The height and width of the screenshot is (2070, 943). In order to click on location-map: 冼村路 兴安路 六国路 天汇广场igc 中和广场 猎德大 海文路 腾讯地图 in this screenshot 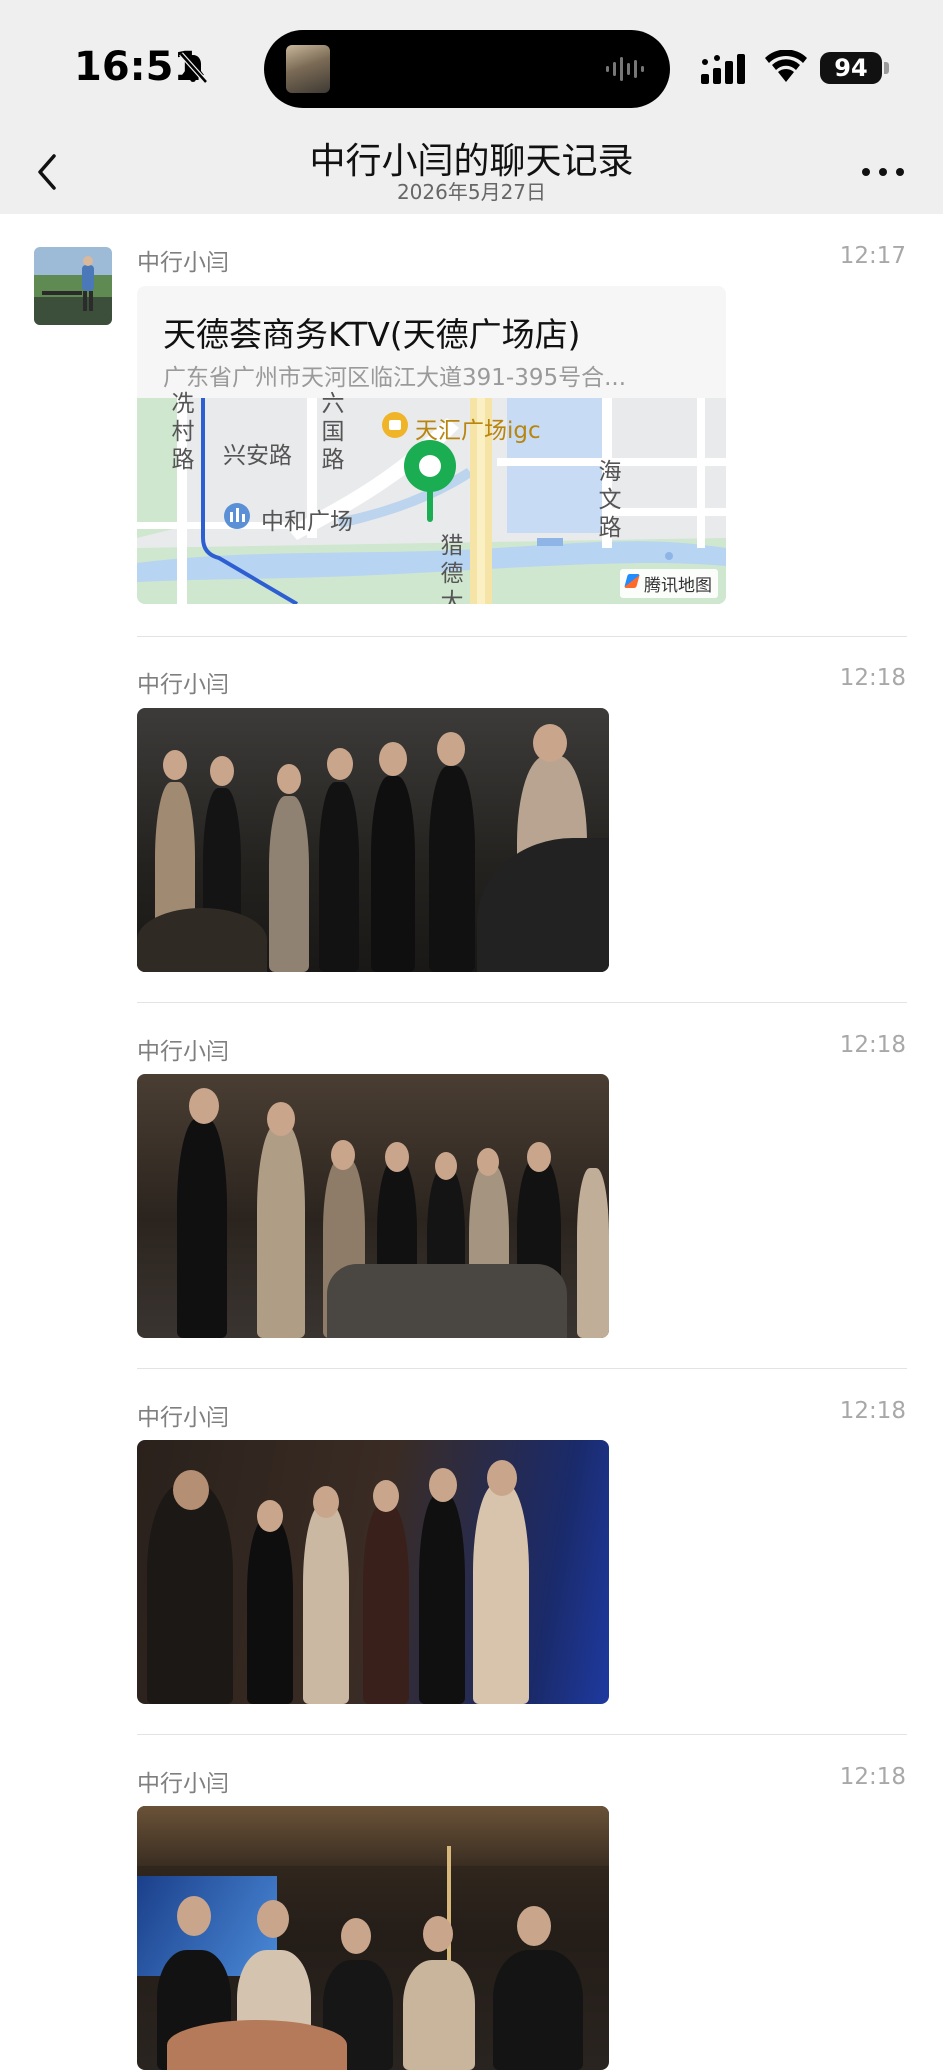, I will do `click(431, 497)`.